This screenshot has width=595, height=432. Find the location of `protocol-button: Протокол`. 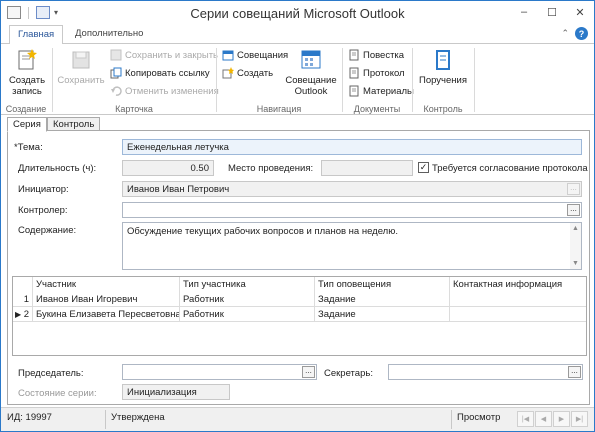

protocol-button: Протокол is located at coordinates (376, 73).